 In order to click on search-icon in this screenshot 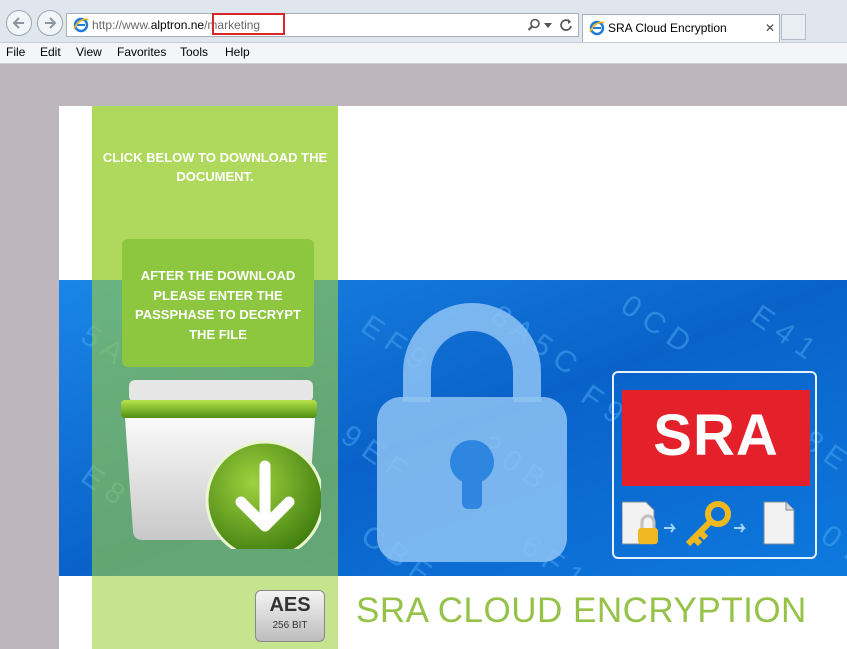, I will do `click(534, 25)`.